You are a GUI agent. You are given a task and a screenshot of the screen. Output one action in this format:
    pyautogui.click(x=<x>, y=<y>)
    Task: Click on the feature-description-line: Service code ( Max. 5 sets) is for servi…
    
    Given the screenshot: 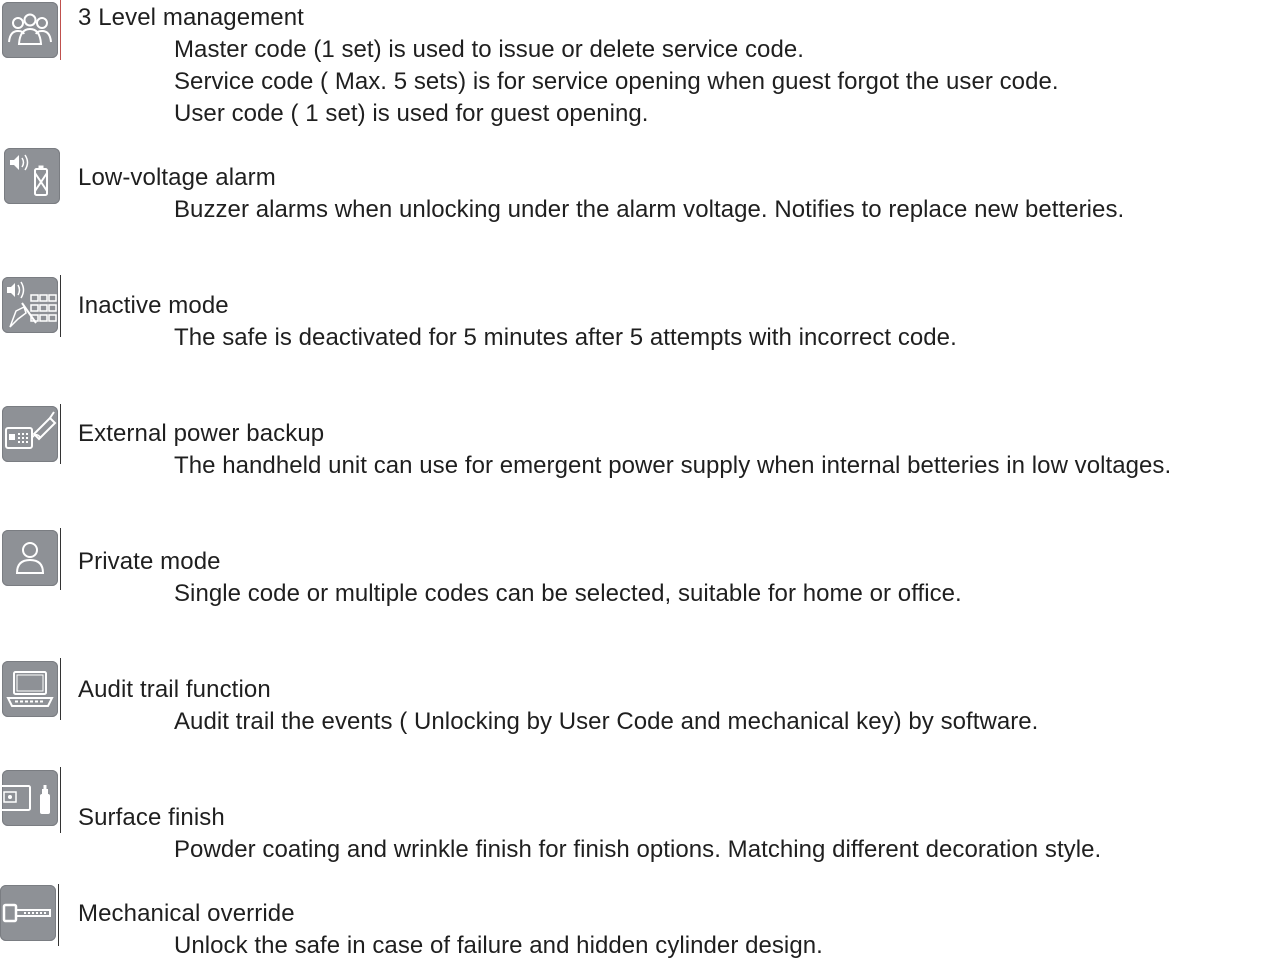 What is the action you would take?
    pyautogui.click(x=616, y=81)
    